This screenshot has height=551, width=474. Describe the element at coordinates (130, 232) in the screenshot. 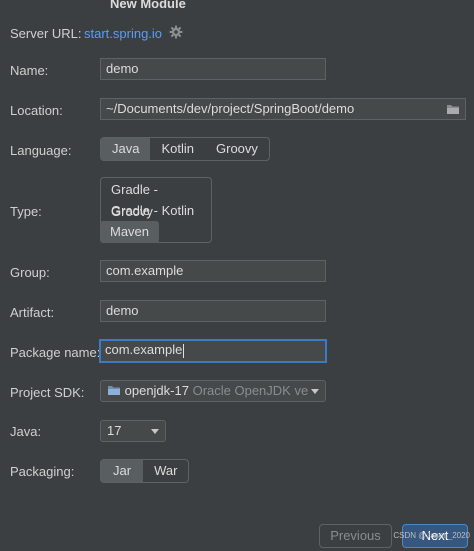

I see `type-option-maven: Maven` at that location.